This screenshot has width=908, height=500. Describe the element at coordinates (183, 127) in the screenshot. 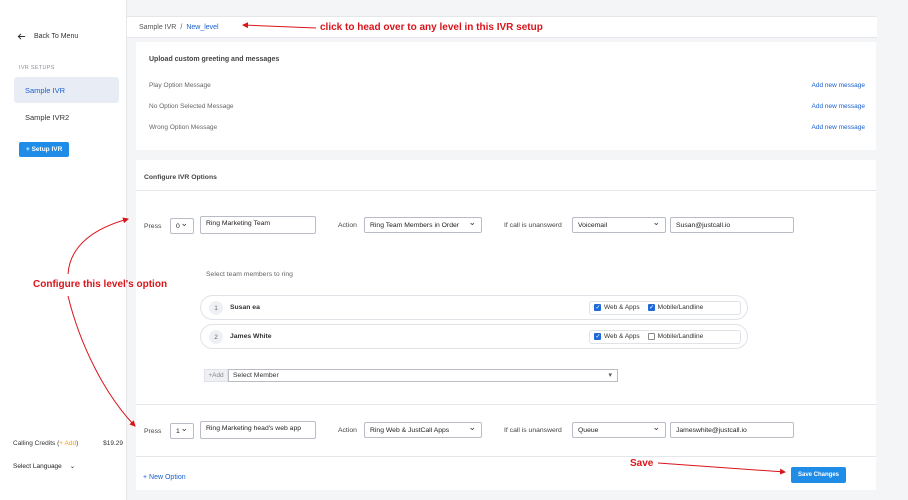

I see `message-label: Wrong Option Message` at that location.